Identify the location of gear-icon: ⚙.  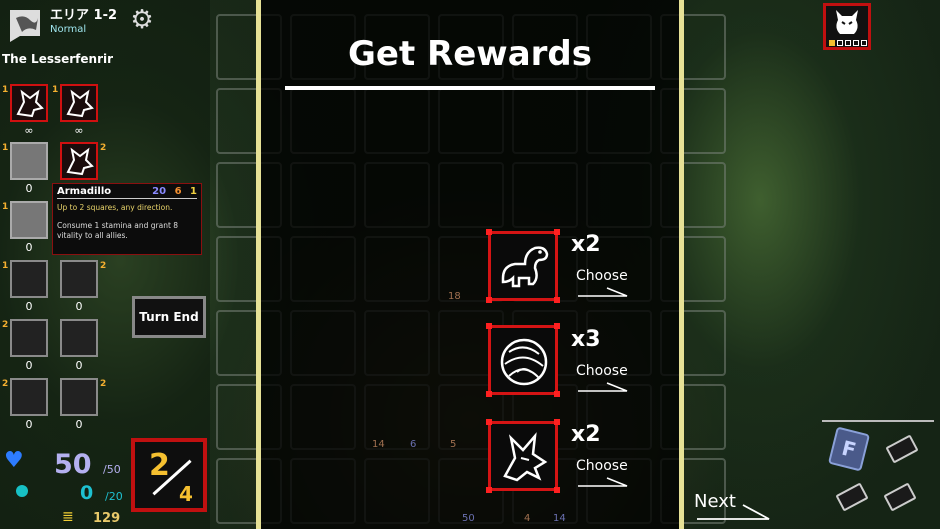
(142, 20).